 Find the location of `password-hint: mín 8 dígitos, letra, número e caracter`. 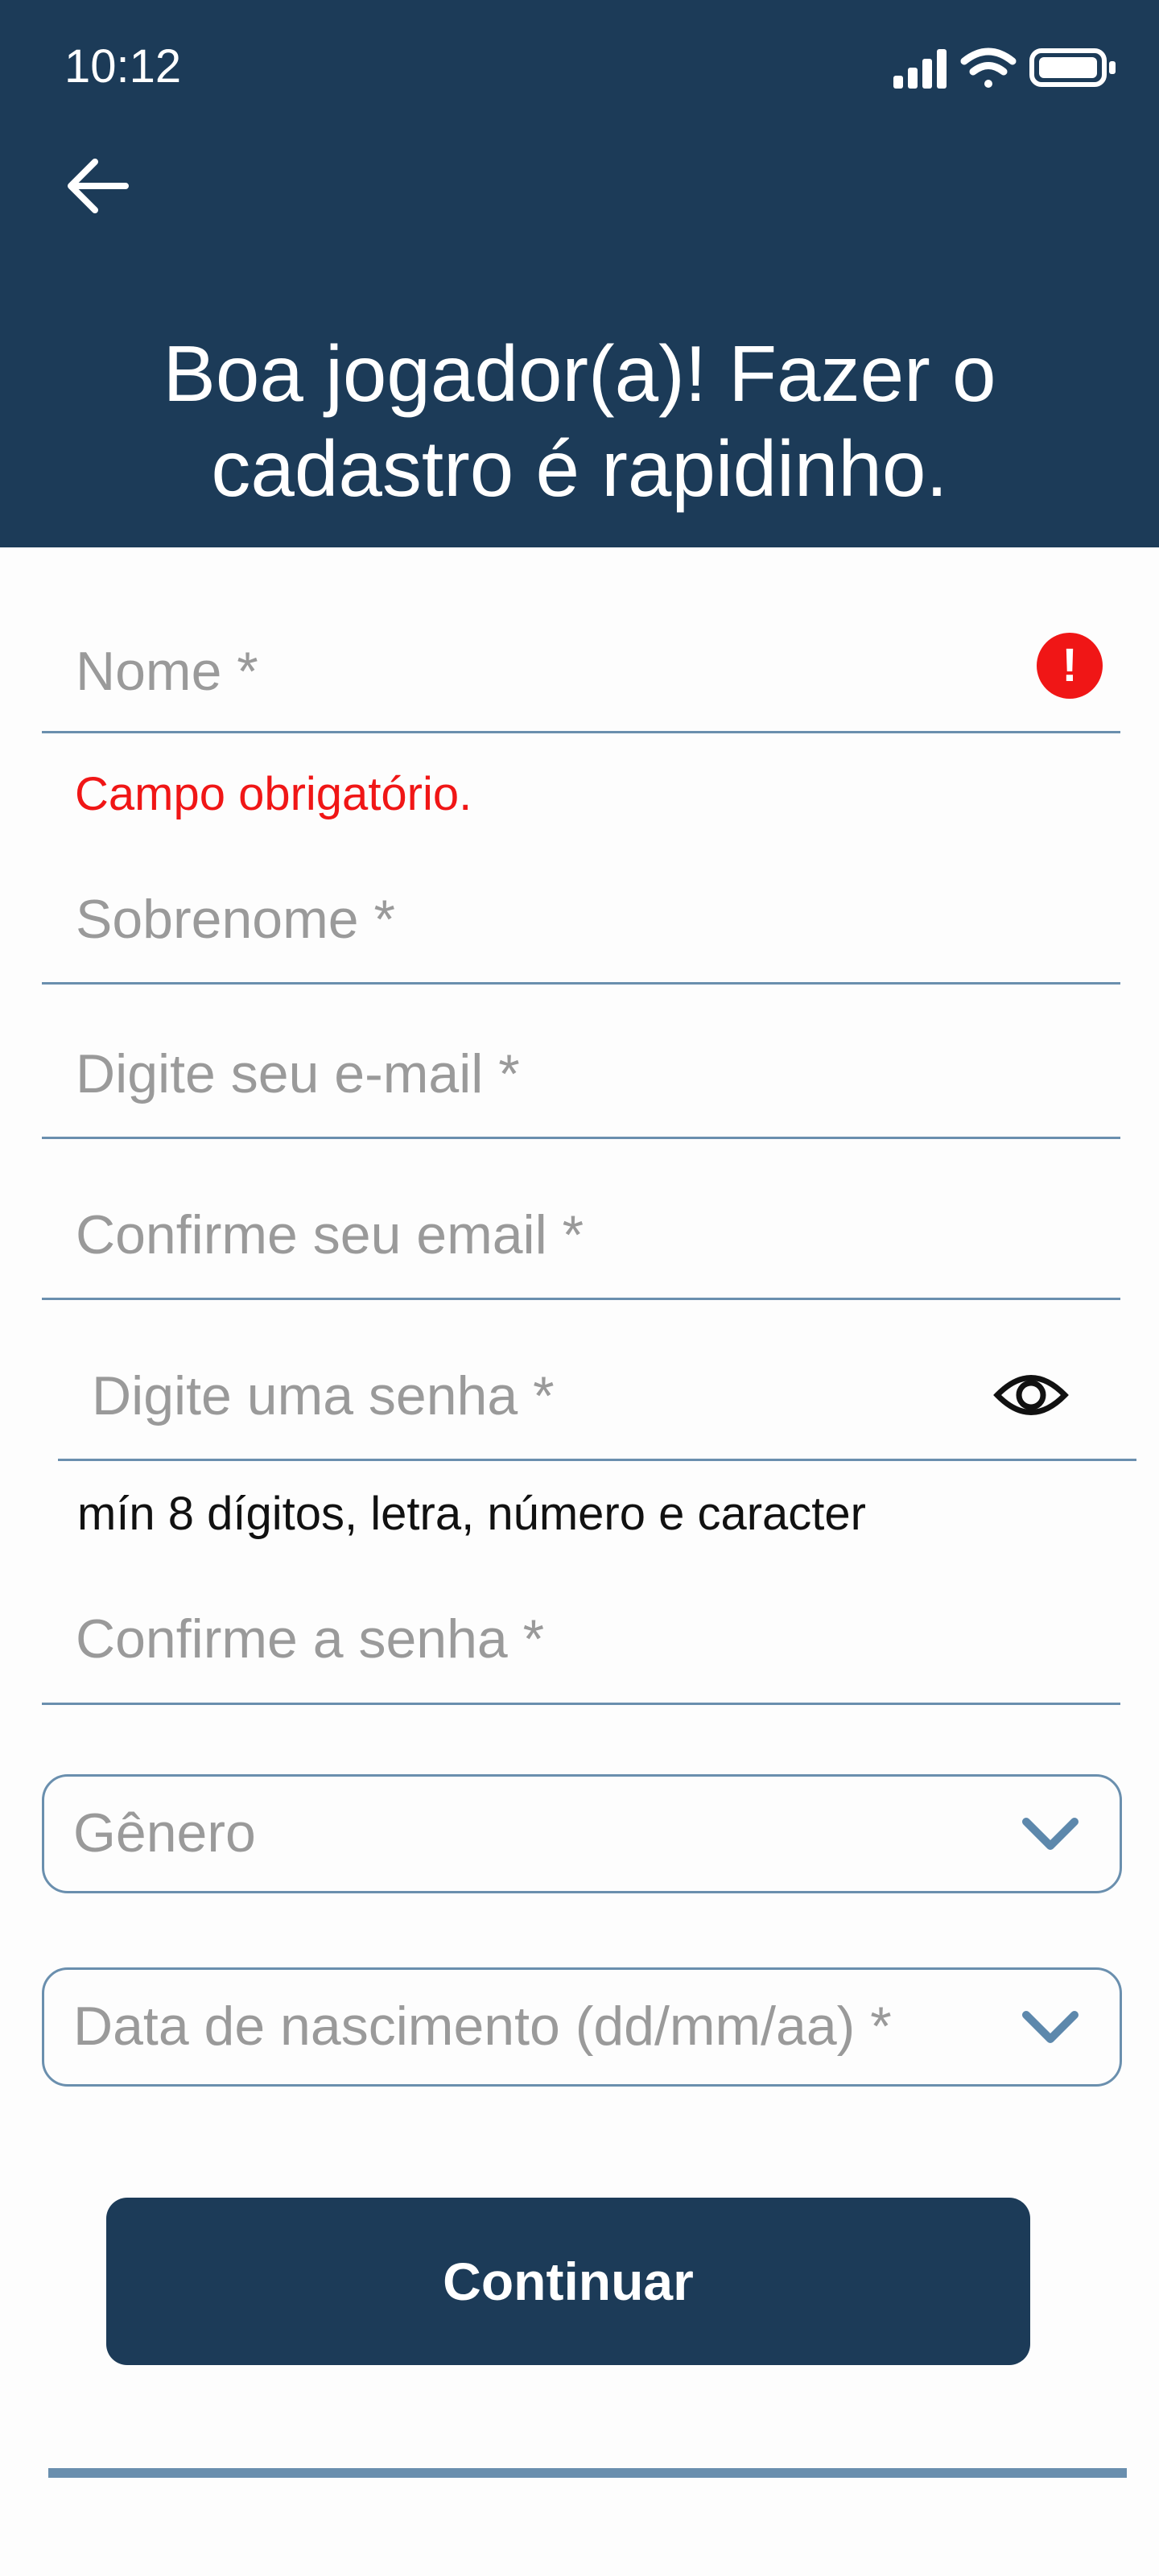

password-hint: mín 8 dígitos, letra, número e caracter is located at coordinates (471, 1514).